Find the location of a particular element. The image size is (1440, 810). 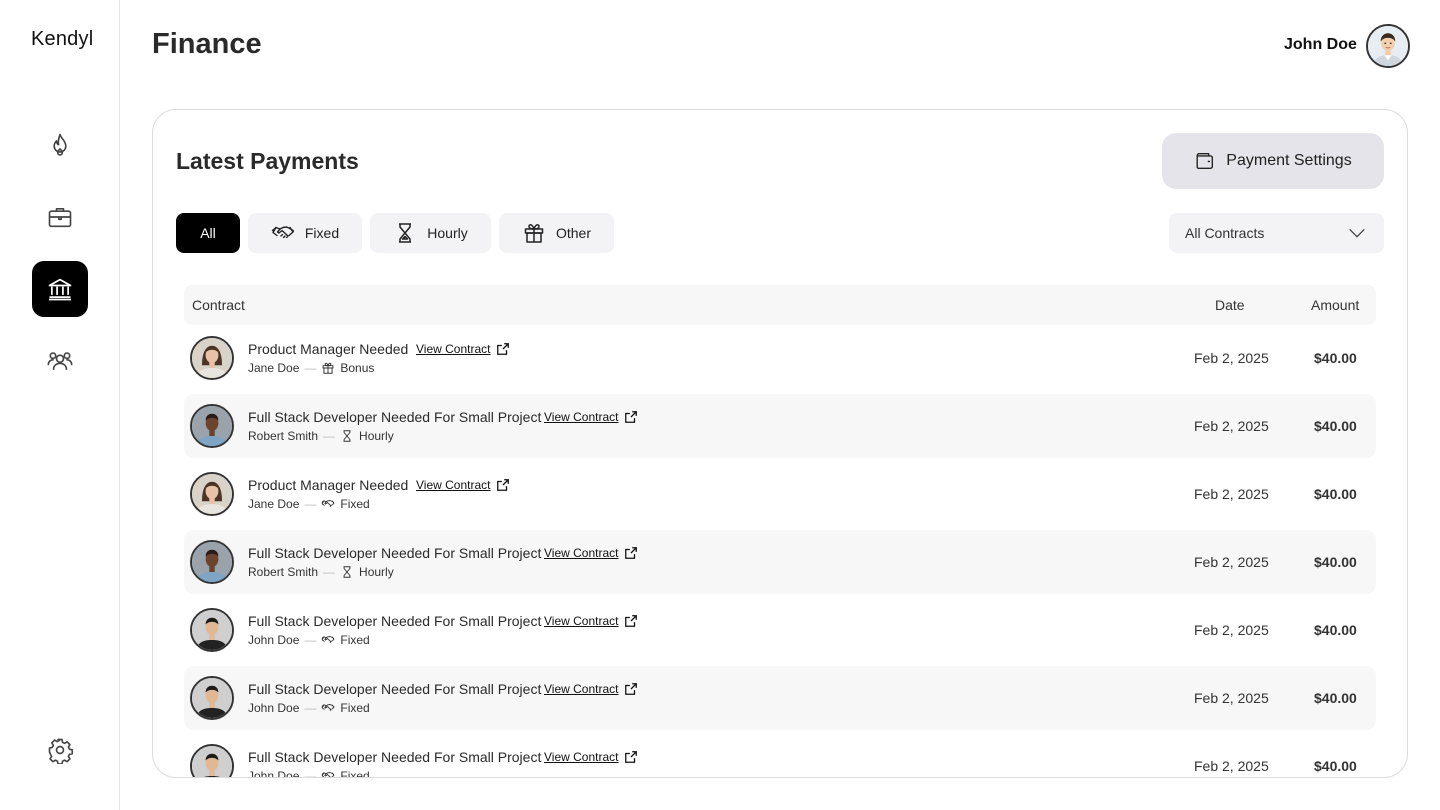

tab-all: All is located at coordinates (208, 233).